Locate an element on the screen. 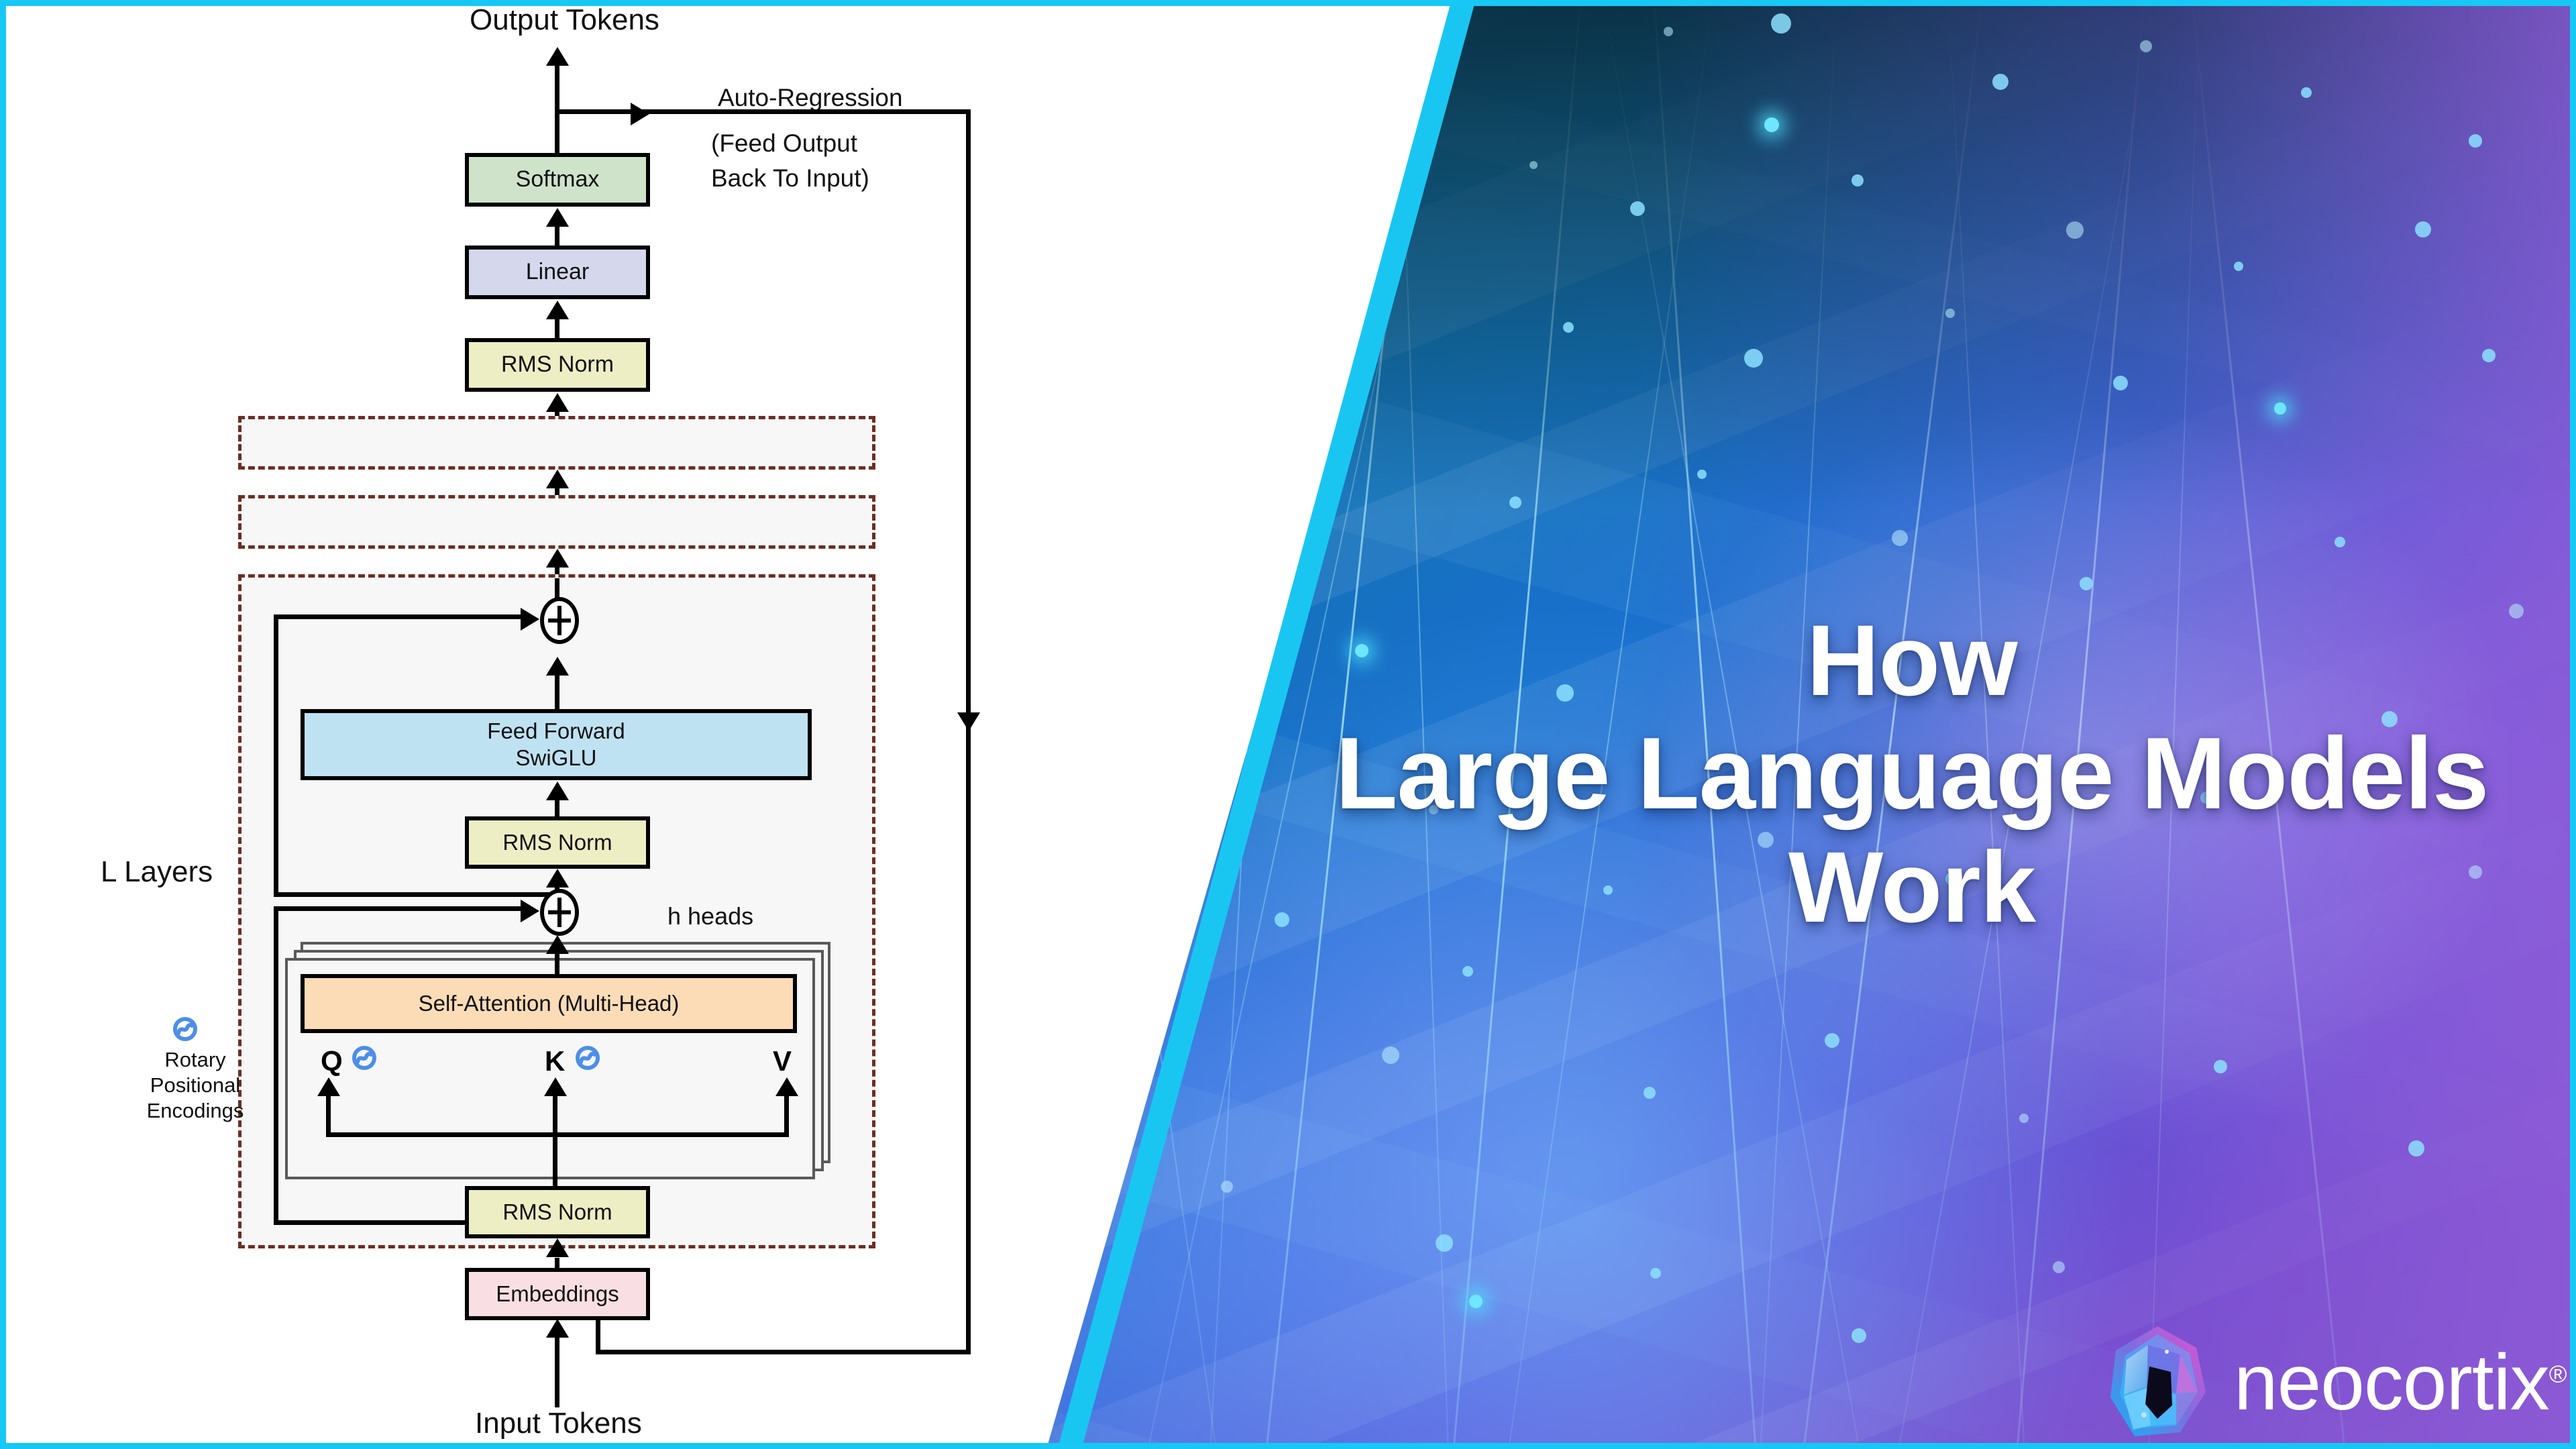 The height and width of the screenshot is (1449, 2576). feed-forward-label-line-1: Feed Forward is located at coordinates (556, 730).